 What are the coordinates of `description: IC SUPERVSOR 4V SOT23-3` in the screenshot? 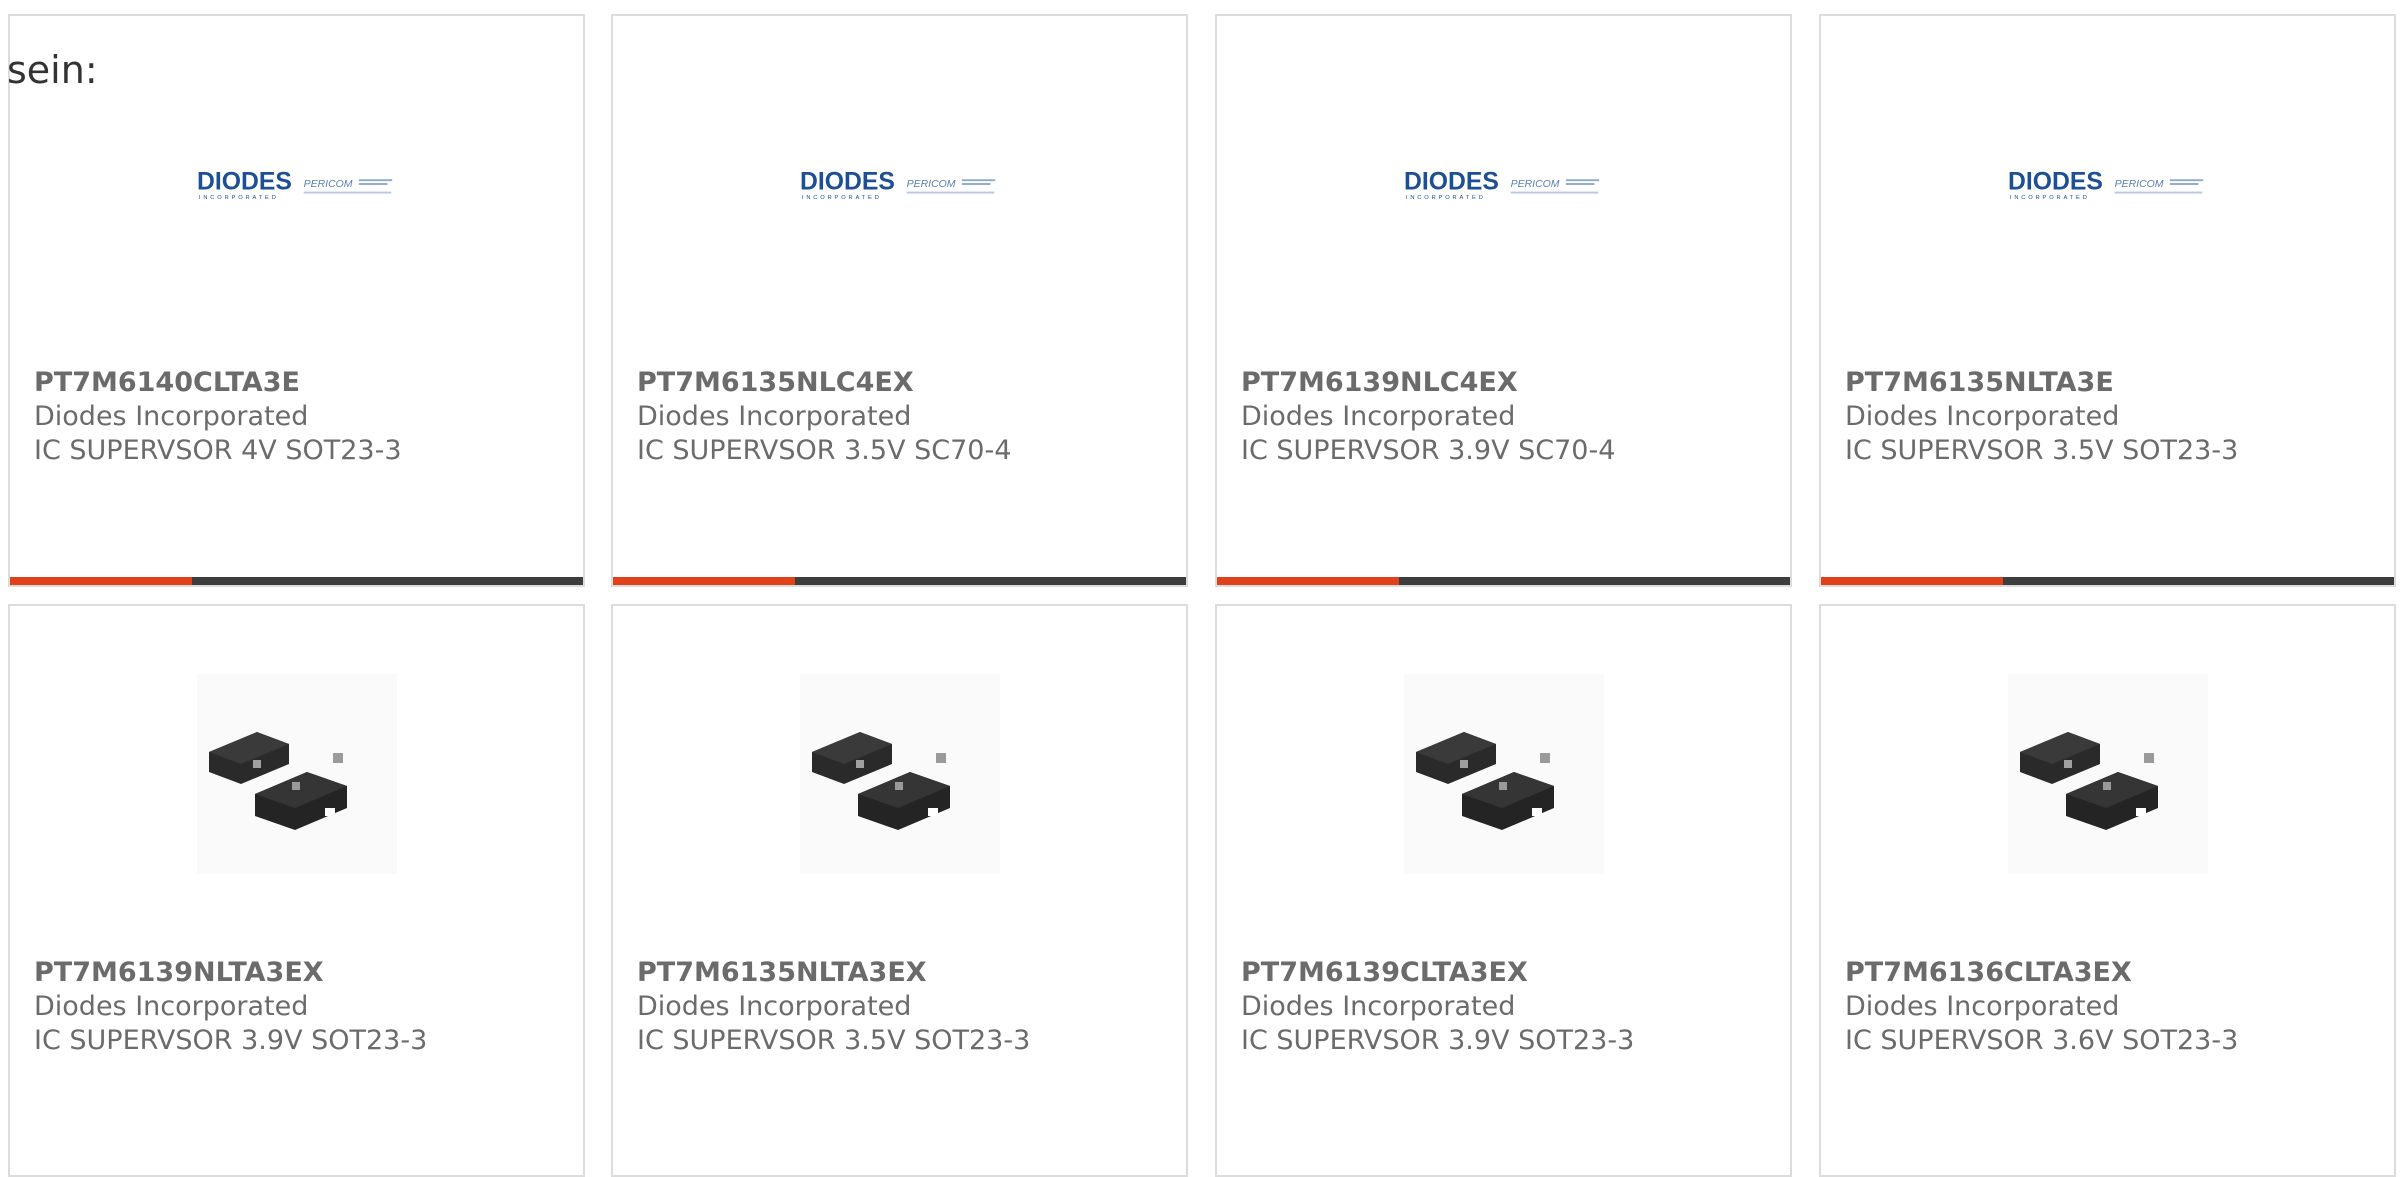 It's located at (218, 450).